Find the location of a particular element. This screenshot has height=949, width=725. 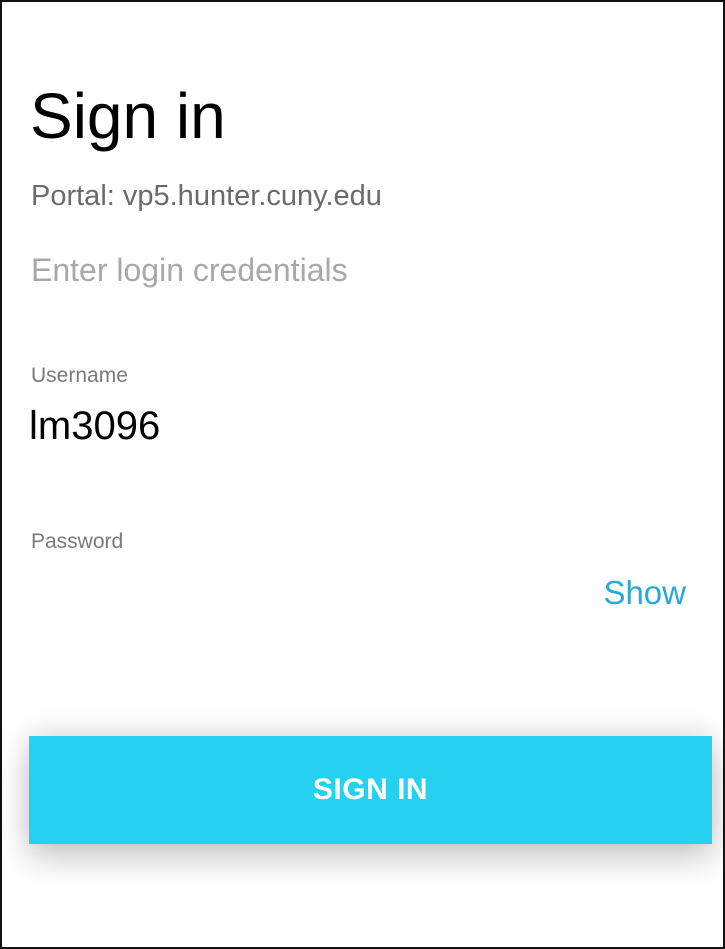

username-field is located at coordinates (309, 426).